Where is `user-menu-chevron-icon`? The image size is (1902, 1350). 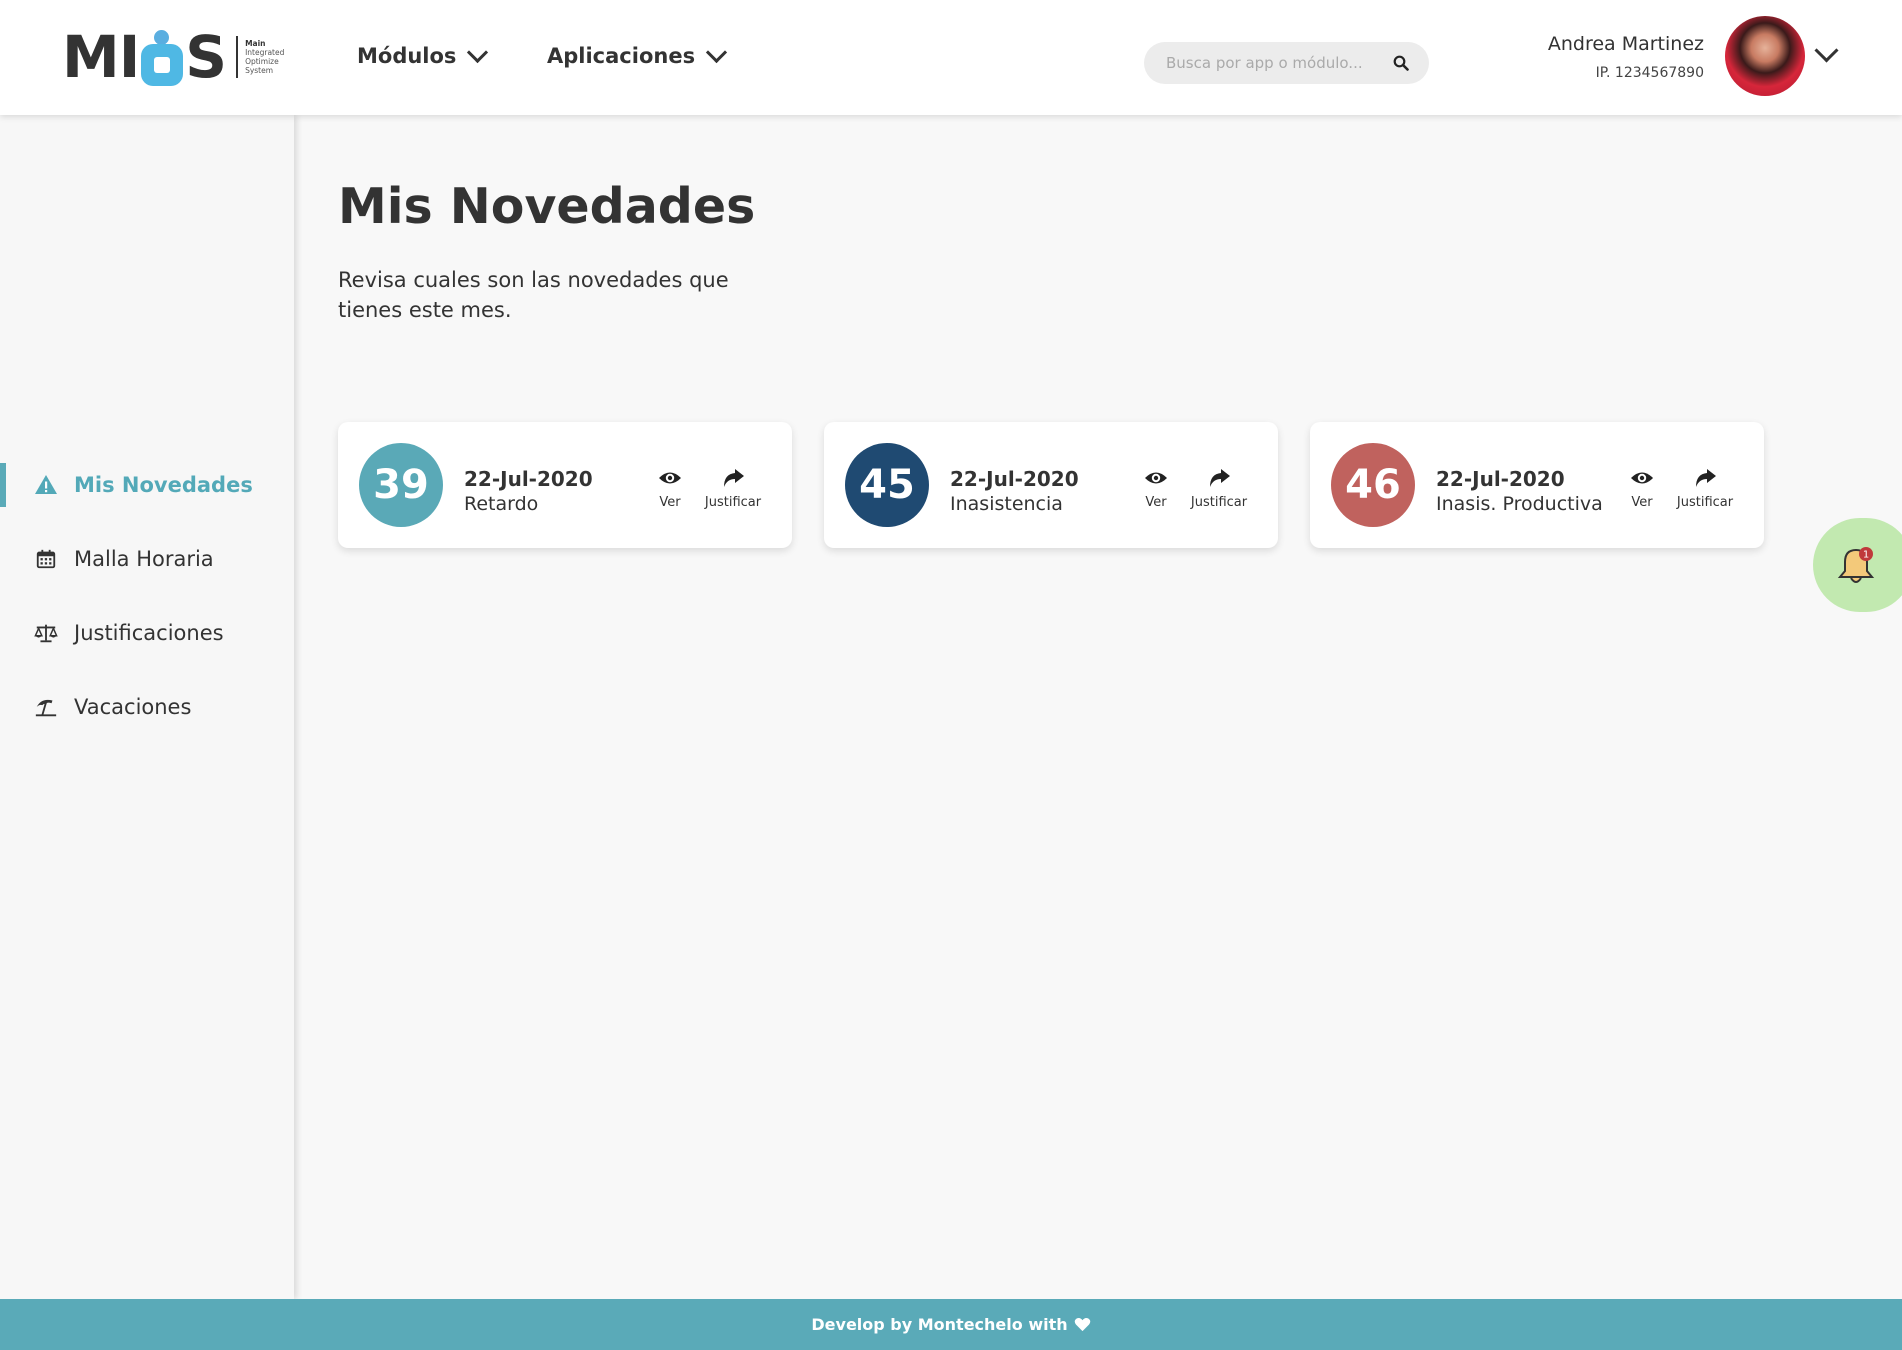 user-menu-chevron-icon is located at coordinates (1826, 50).